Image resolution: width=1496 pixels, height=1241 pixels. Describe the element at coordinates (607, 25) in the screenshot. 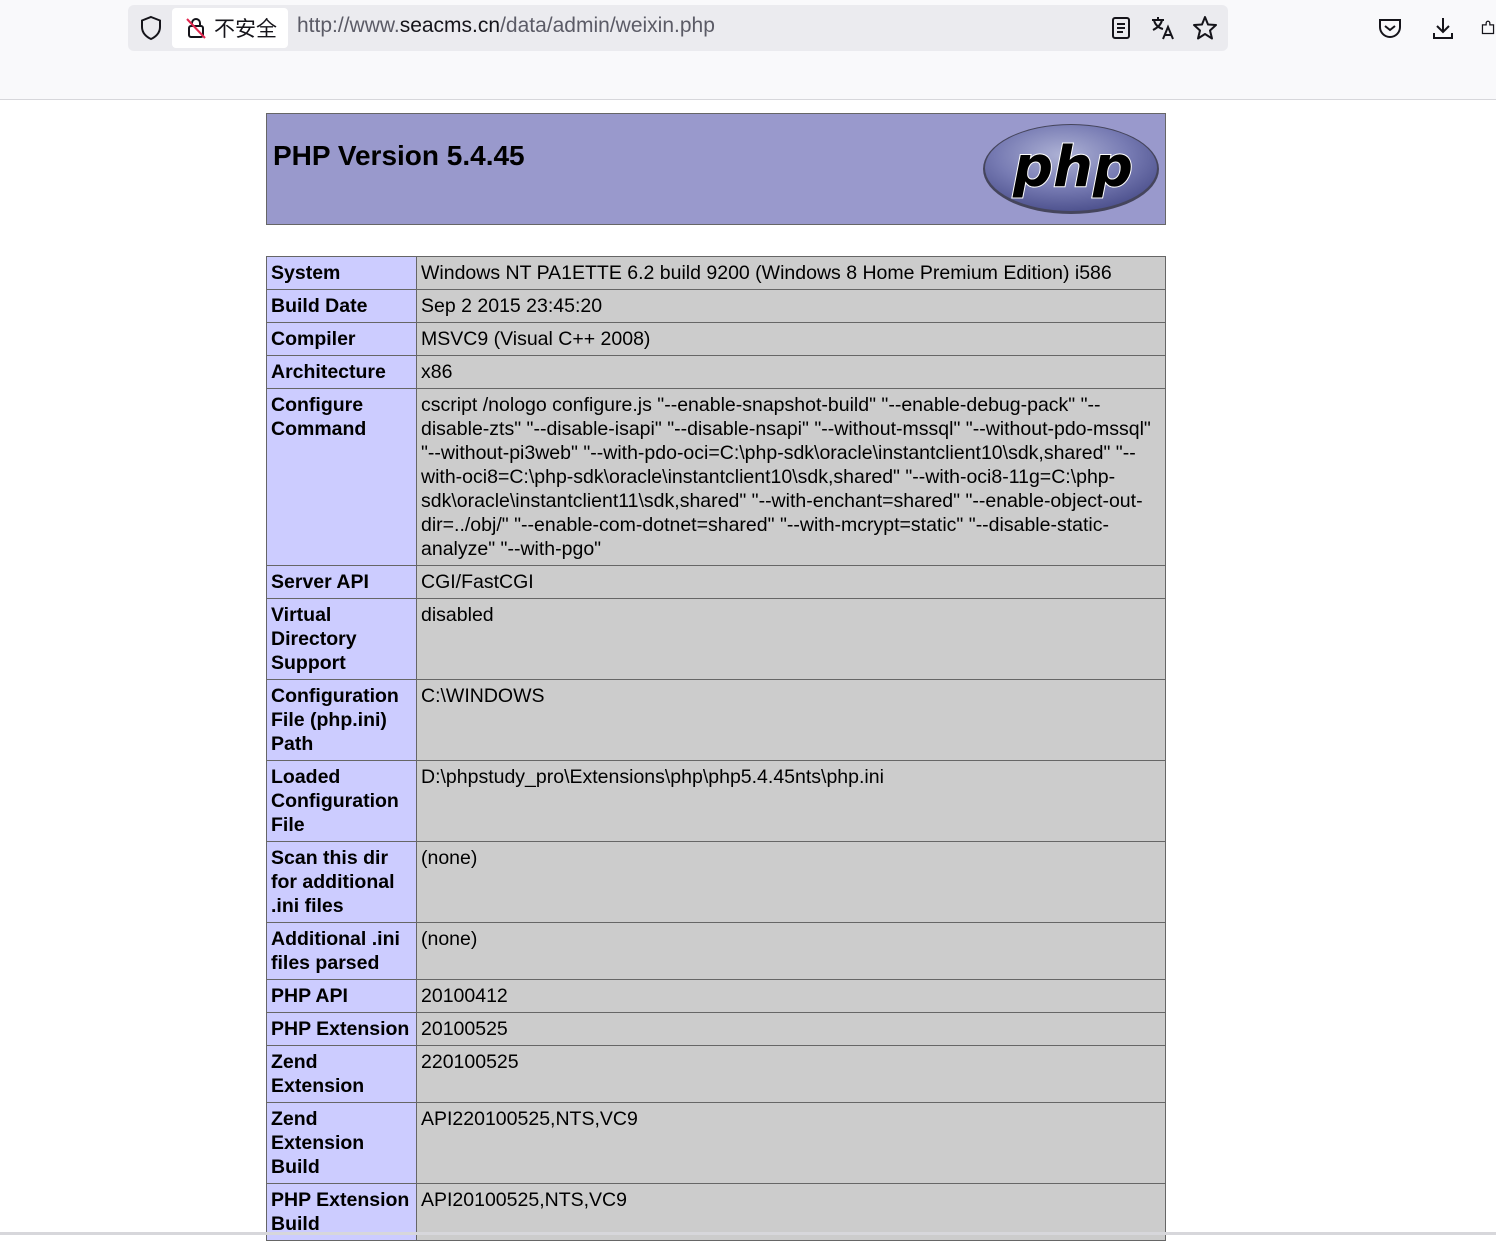

I see `url-path: /data/admin/weixin.php` at that location.